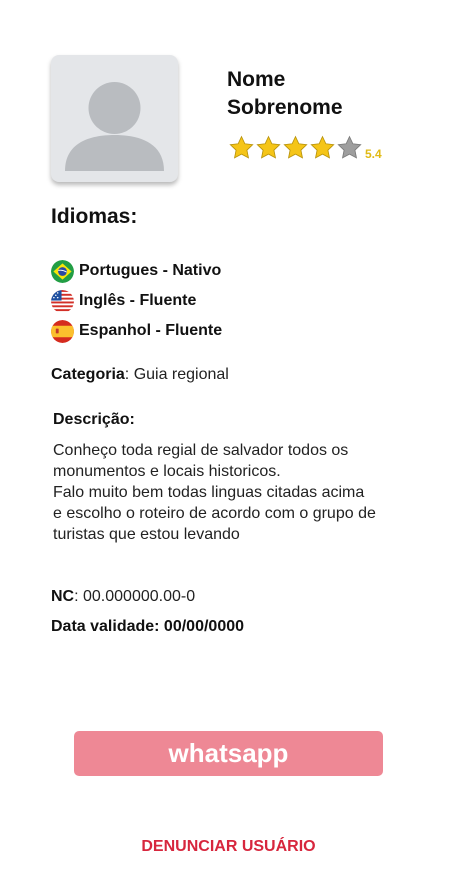 This screenshot has width=457, height=882. Describe the element at coordinates (167, 471) in the screenshot. I see `description-line: monumentos e locais historicos.` at that location.